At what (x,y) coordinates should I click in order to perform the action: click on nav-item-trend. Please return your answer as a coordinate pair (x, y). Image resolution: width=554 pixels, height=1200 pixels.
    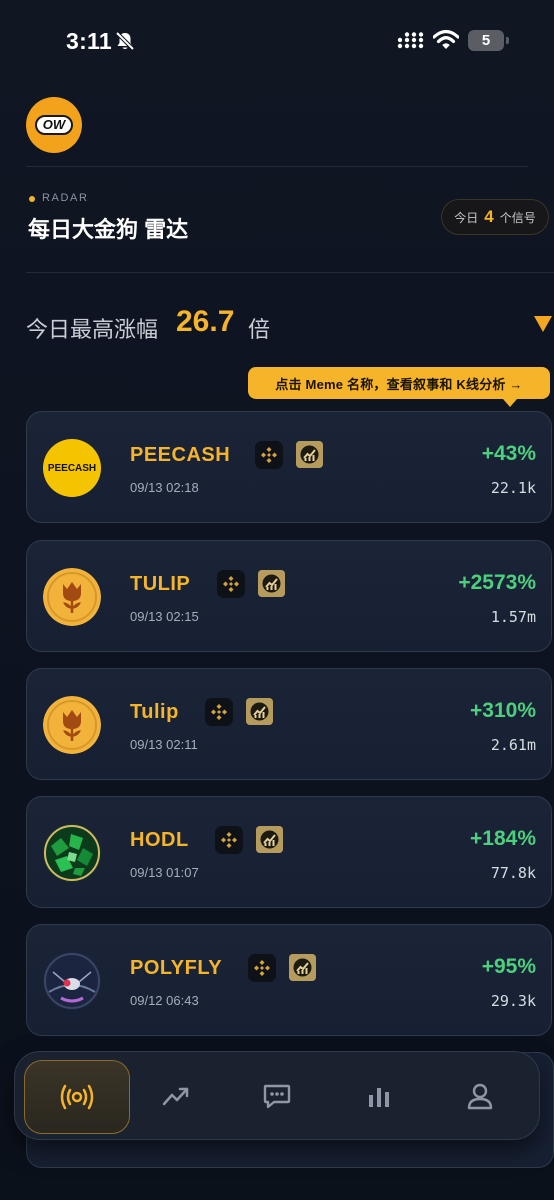
    Looking at the image, I should click on (176, 1096).